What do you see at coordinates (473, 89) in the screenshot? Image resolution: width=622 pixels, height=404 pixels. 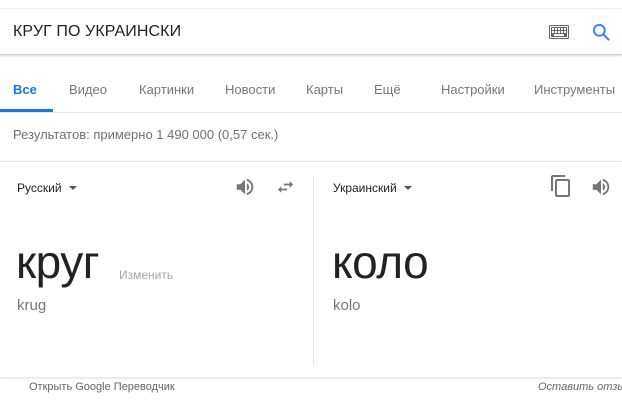 I see `tab-settings: Настройки` at bounding box center [473, 89].